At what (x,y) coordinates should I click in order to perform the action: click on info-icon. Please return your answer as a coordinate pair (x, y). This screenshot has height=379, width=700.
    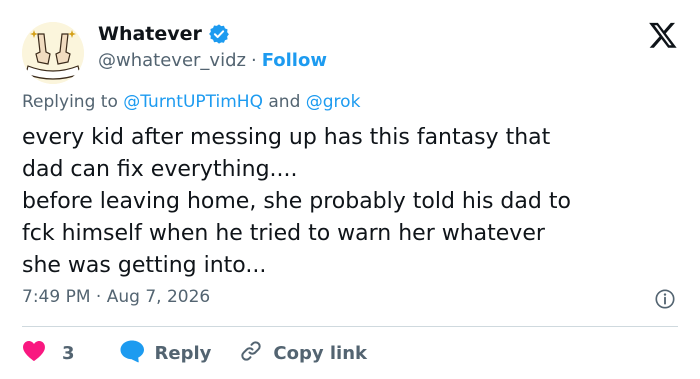
    Looking at the image, I should click on (665, 299).